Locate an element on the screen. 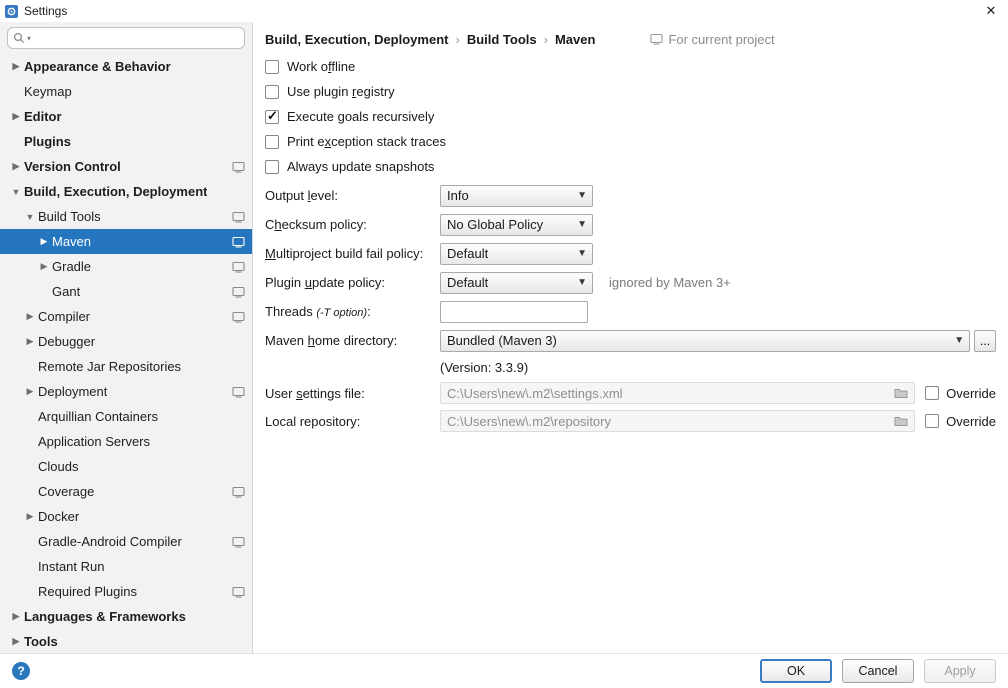 The height and width of the screenshot is (688, 1008). sidebar-item-required-plugins: Required Plugins is located at coordinates (126, 591).